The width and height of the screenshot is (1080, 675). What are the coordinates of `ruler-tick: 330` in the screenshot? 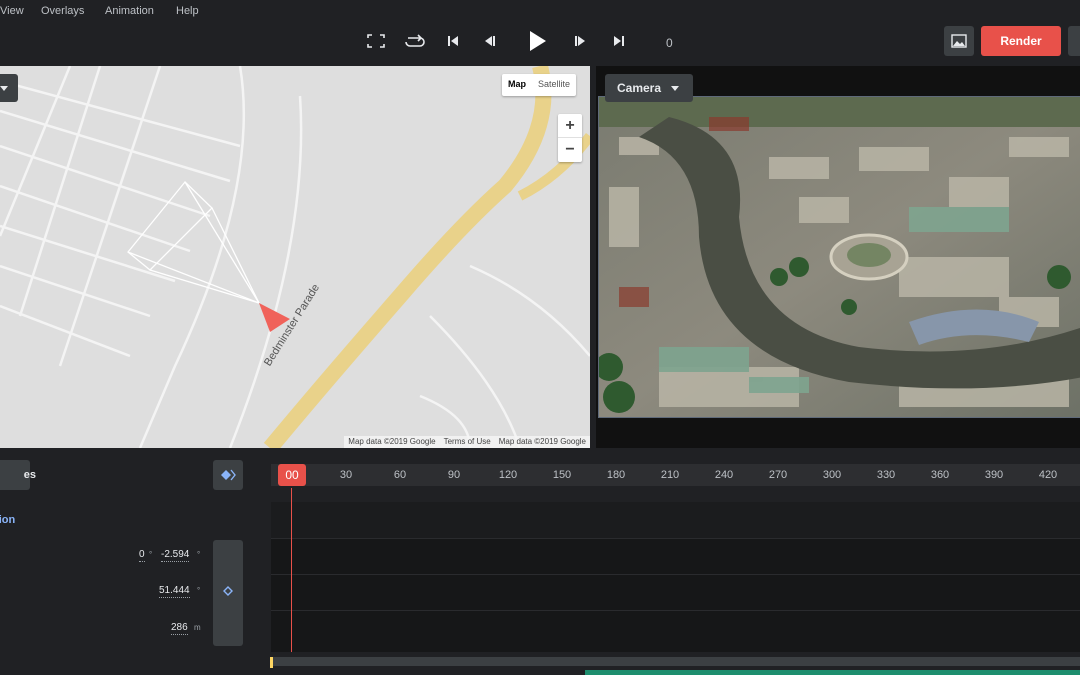 It's located at (886, 475).